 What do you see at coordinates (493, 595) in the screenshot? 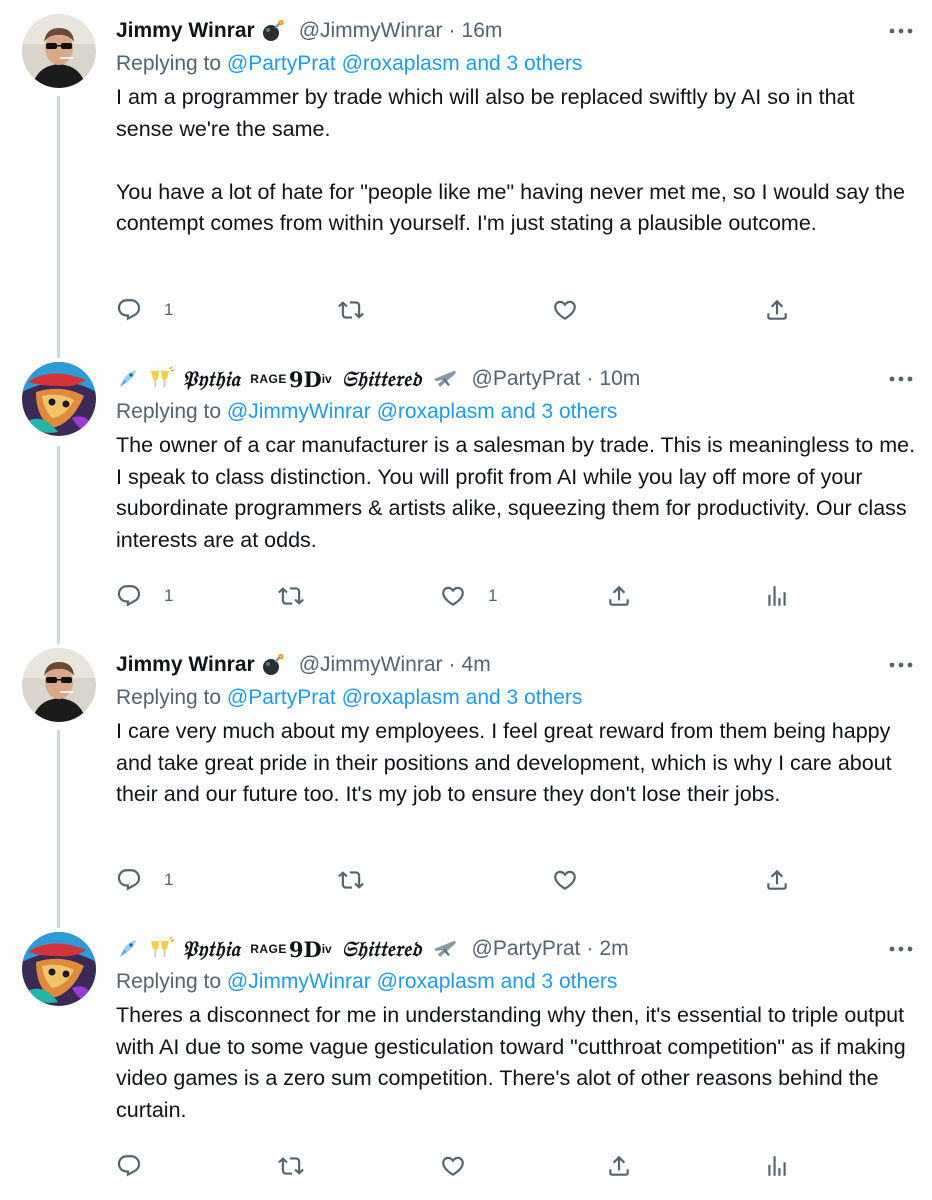
I see `like-count: 1` at bounding box center [493, 595].